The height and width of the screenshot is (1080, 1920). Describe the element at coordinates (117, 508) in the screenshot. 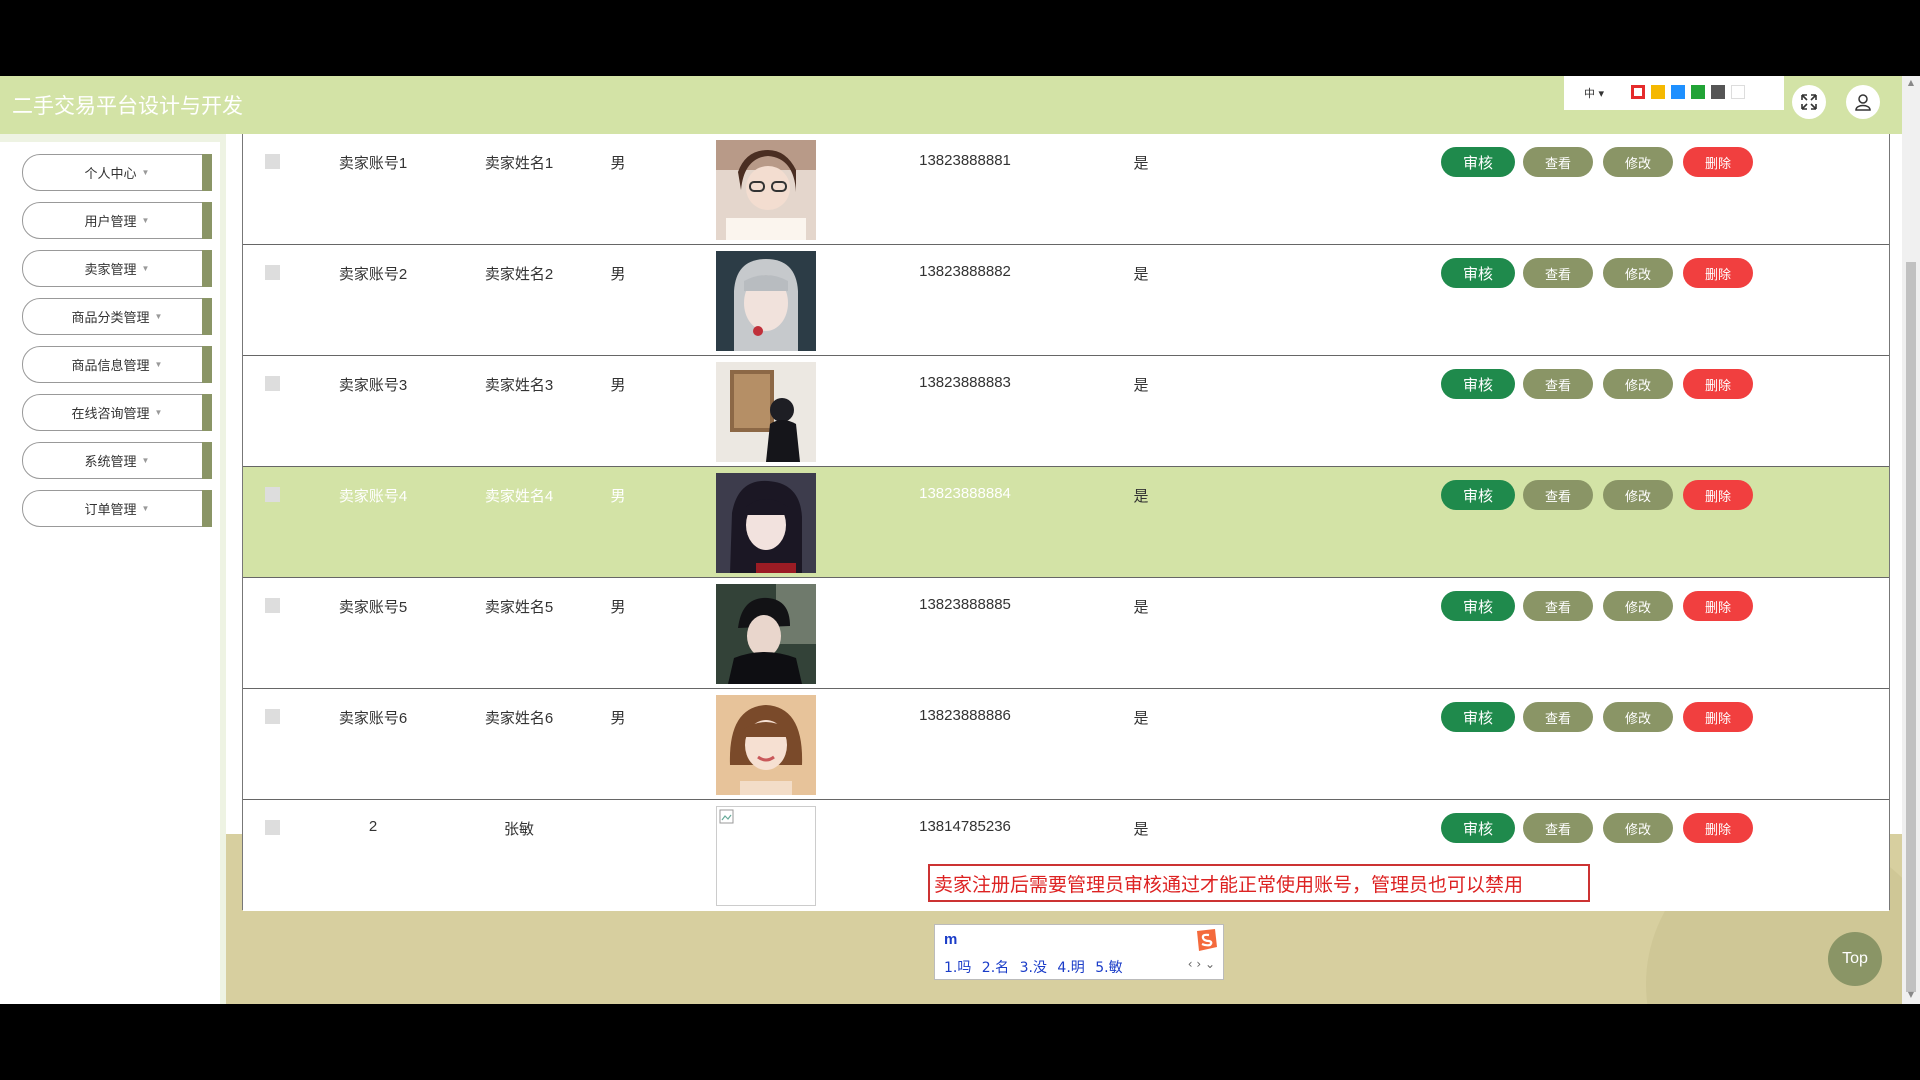

I see `sidebar-item-order-management: 订单管理 ▼` at that location.